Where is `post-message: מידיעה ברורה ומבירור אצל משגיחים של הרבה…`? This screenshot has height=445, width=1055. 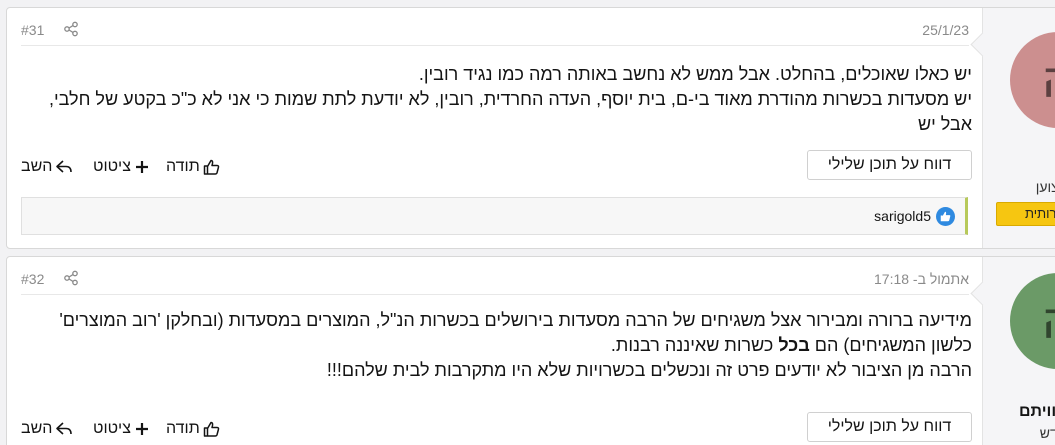
post-message: מידיעה ברורה ומבירור אצל משגיחים של הרבה… is located at coordinates (504, 345).